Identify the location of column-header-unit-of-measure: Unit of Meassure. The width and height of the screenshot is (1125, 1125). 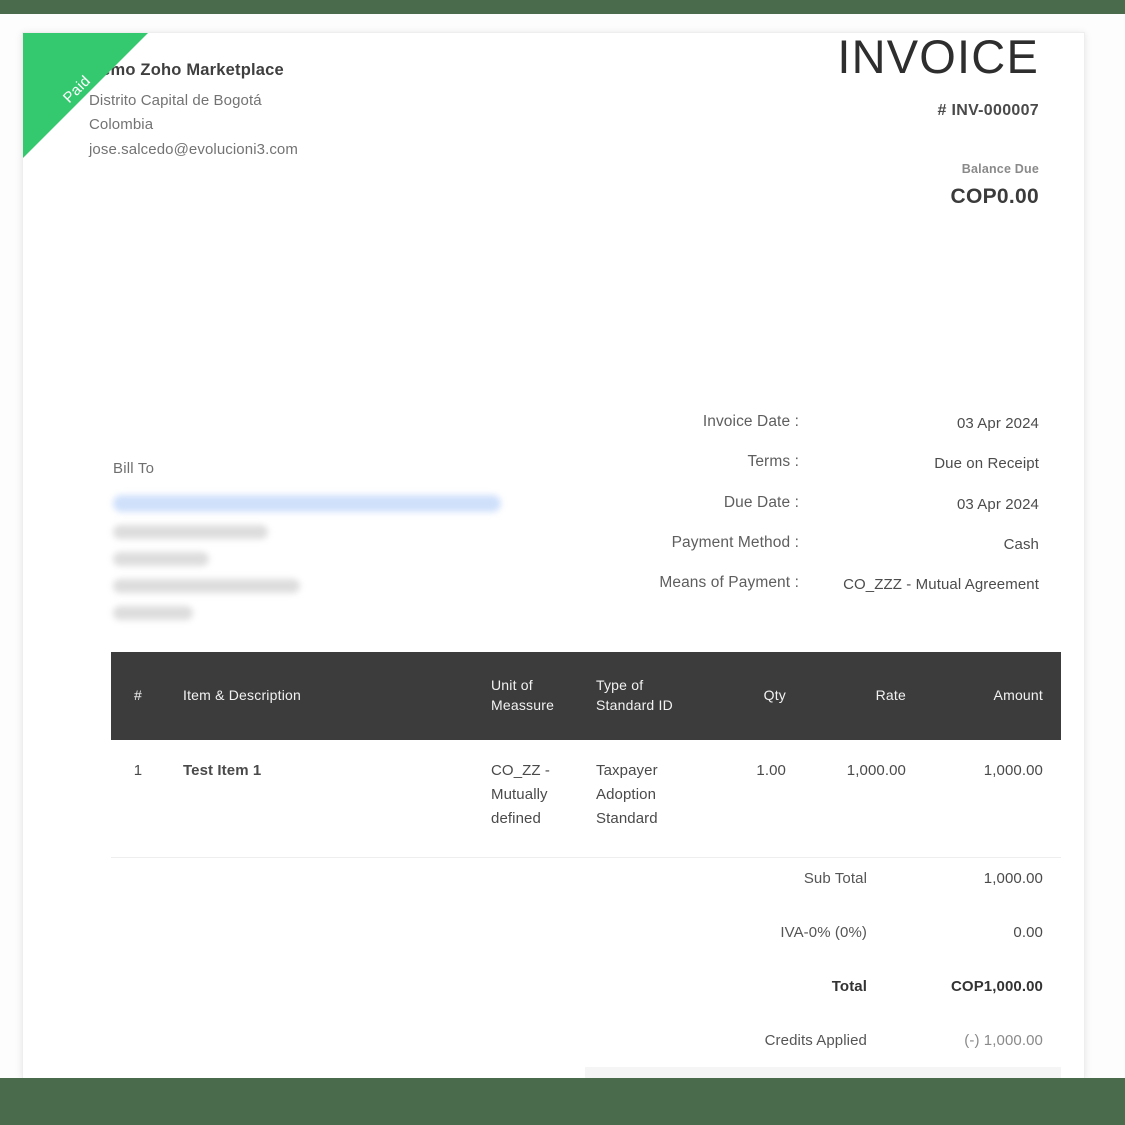
(533, 696).